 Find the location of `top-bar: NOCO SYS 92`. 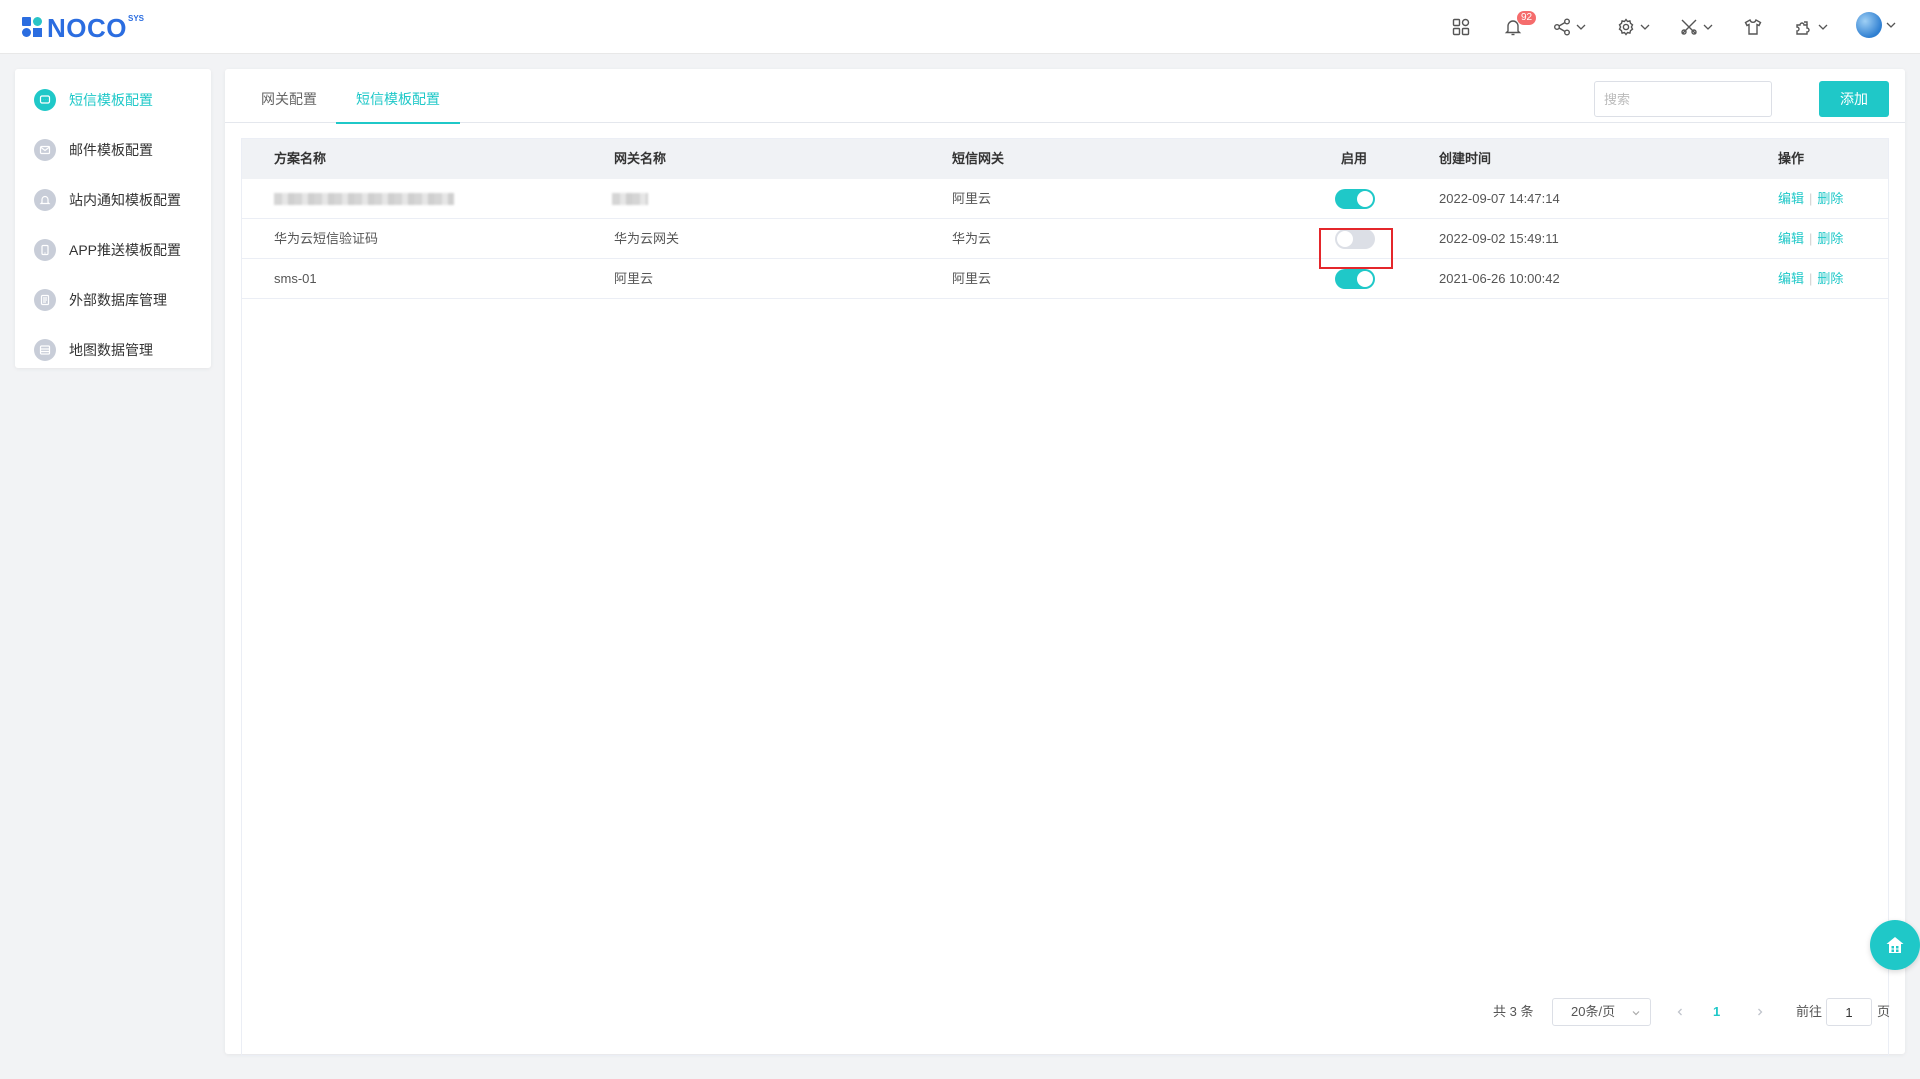

top-bar: NOCO SYS 92 is located at coordinates (960, 27).